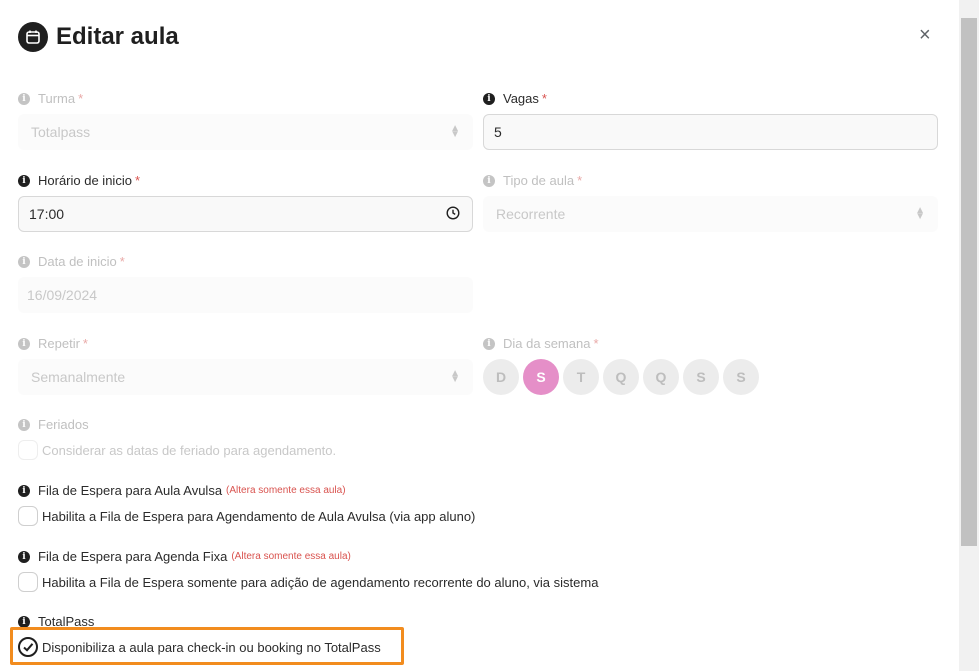  I want to click on repetir-label: i Repetir *, so click(53, 343).